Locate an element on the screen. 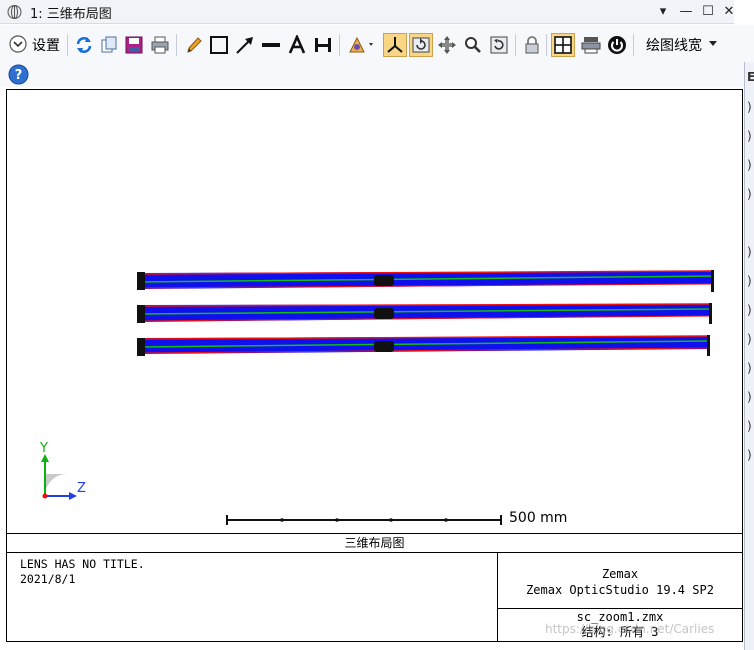 The image size is (754, 650). pan-icon is located at coordinates (447, 45).